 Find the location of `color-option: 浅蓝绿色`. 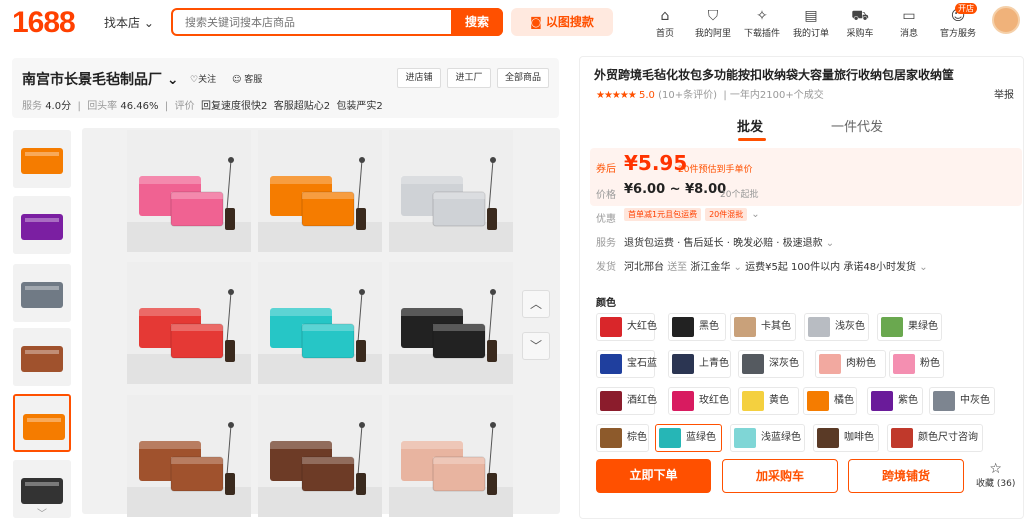

color-option: 浅蓝绿色 is located at coordinates (767, 438).